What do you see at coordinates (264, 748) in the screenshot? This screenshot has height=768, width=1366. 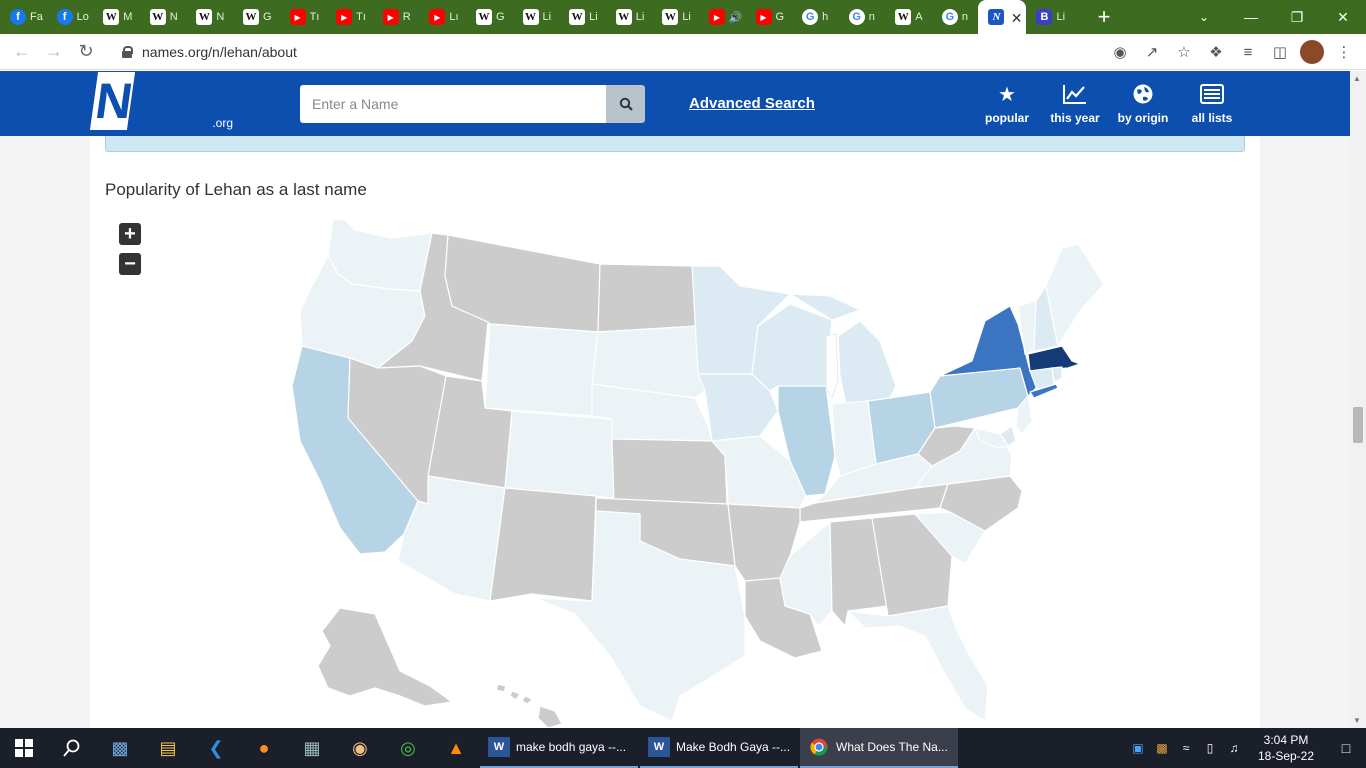 I see `firefox-icon: ●` at bounding box center [264, 748].